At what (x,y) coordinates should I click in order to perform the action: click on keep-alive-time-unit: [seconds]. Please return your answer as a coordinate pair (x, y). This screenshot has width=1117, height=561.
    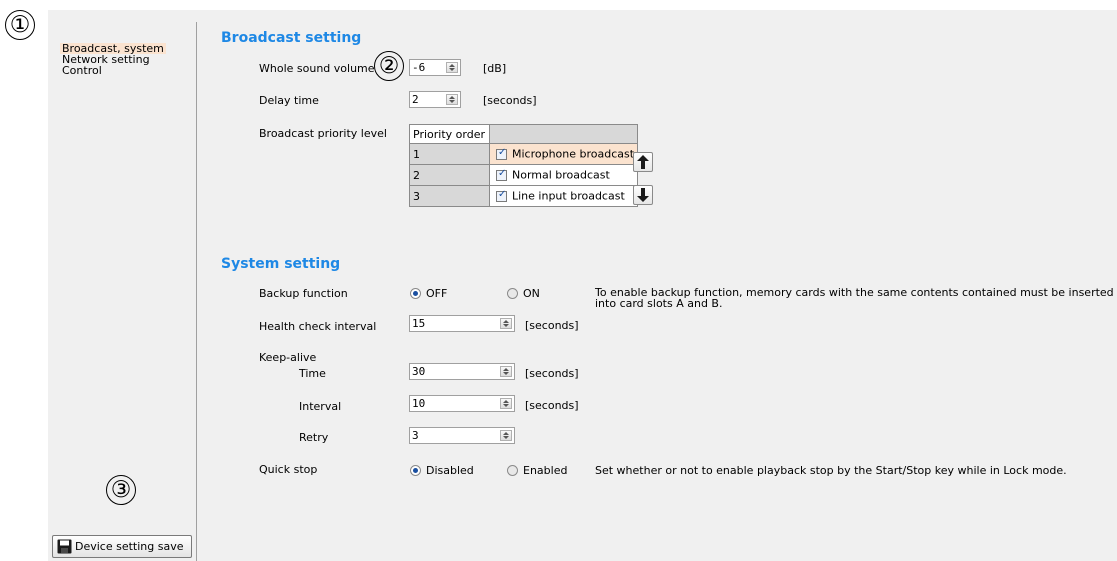
    Looking at the image, I should click on (552, 373).